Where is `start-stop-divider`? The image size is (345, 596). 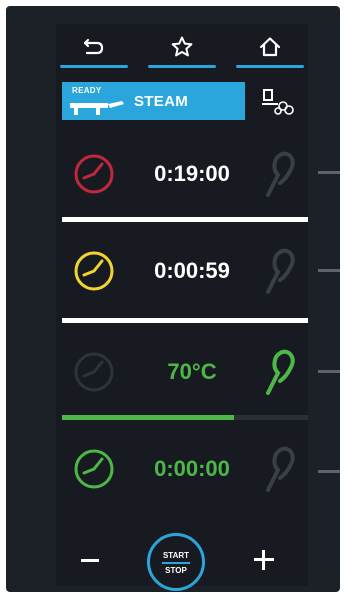
start-stop-divider is located at coordinates (176, 563).